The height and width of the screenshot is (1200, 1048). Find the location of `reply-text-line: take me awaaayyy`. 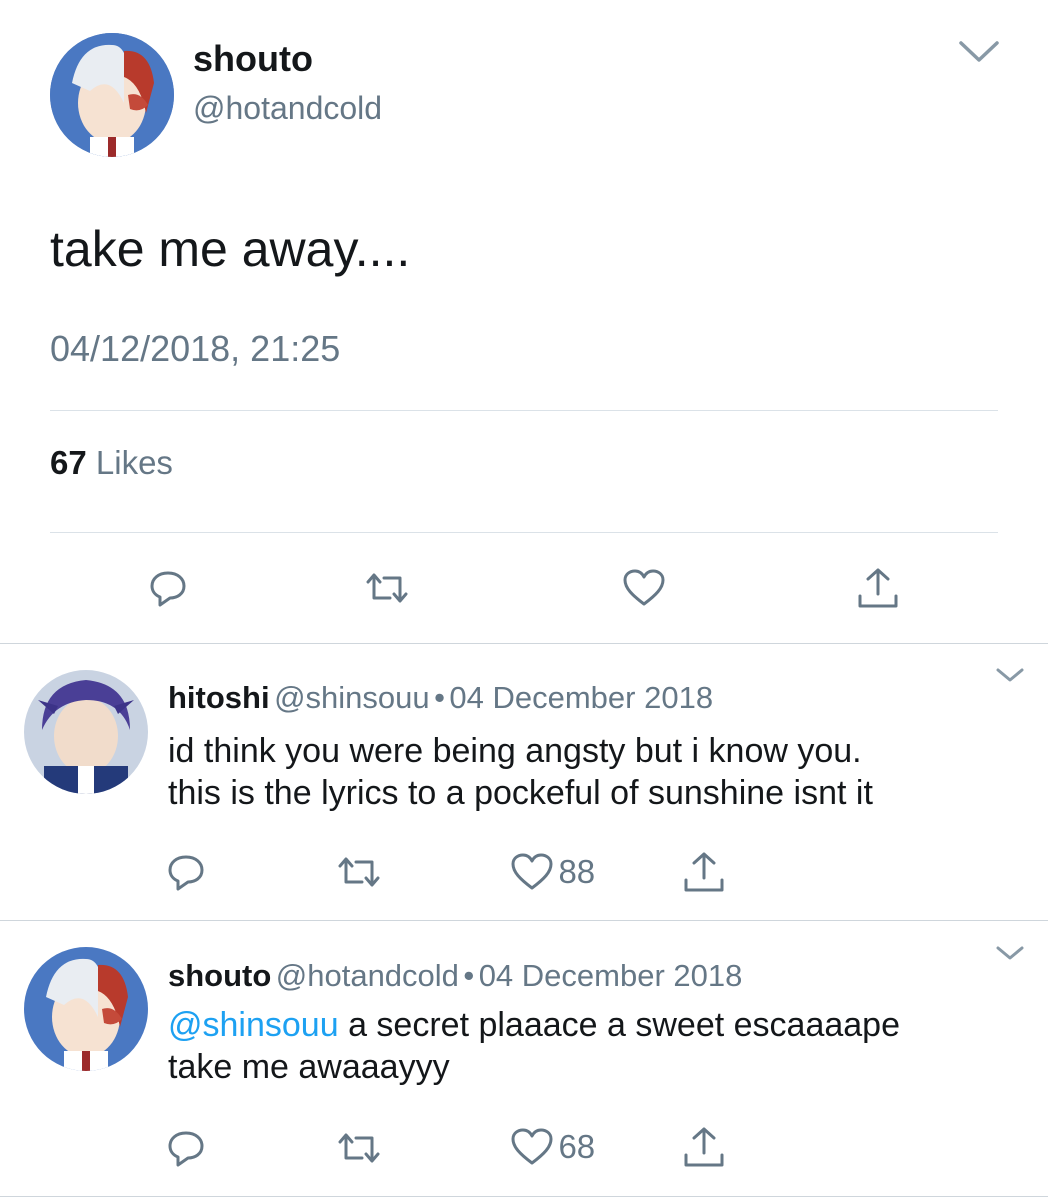

reply-text-line: take me awaaayyy is located at coordinates (309, 1067).